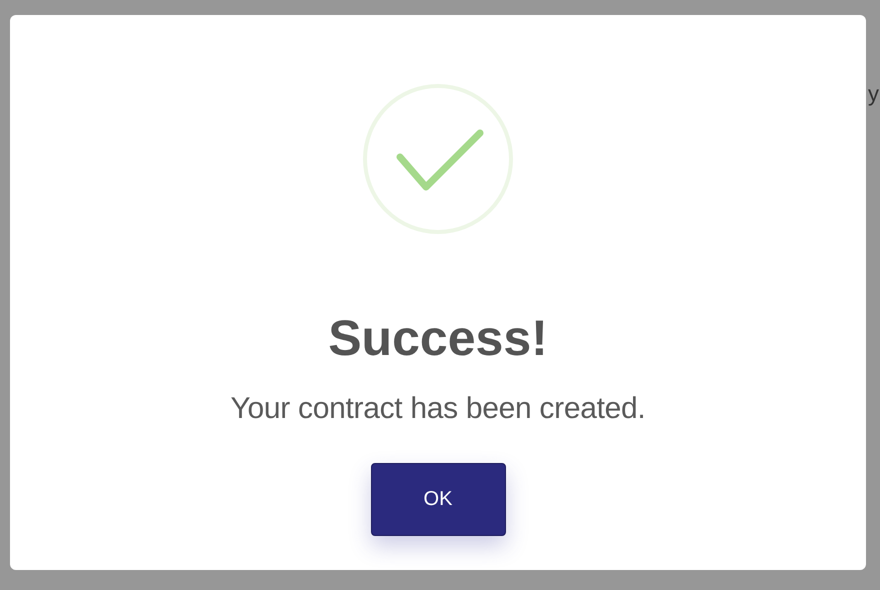  Describe the element at coordinates (438, 338) in the screenshot. I see `dialog-title: Success!` at that location.